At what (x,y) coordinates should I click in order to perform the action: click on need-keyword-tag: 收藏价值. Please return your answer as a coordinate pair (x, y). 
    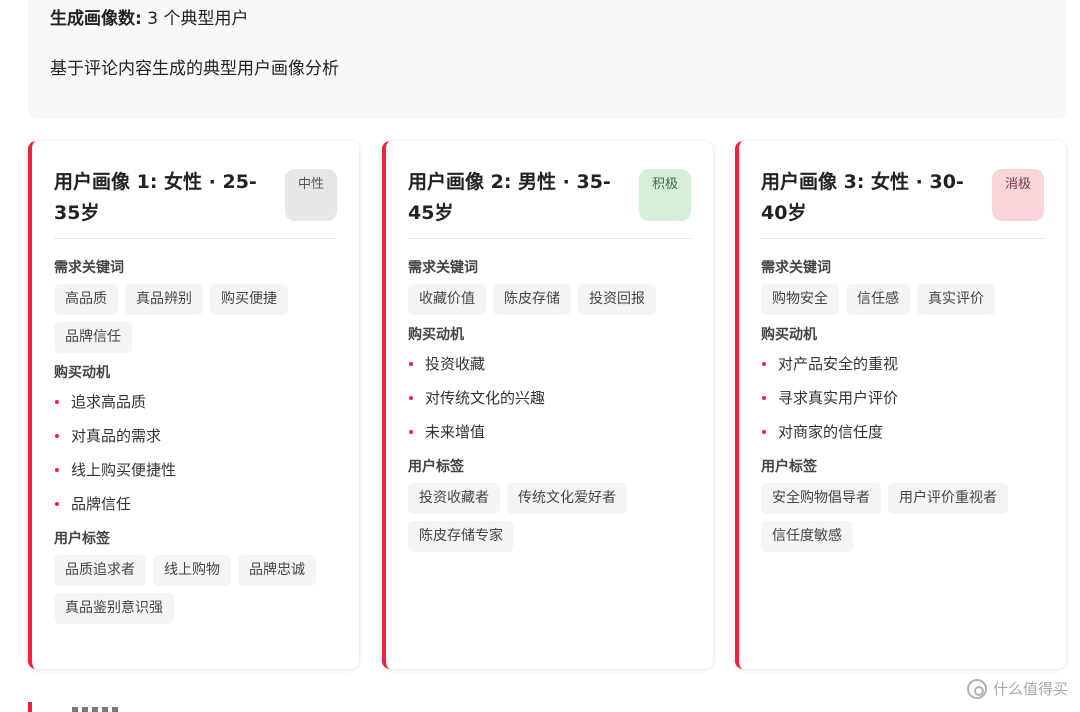
    Looking at the image, I should click on (447, 299).